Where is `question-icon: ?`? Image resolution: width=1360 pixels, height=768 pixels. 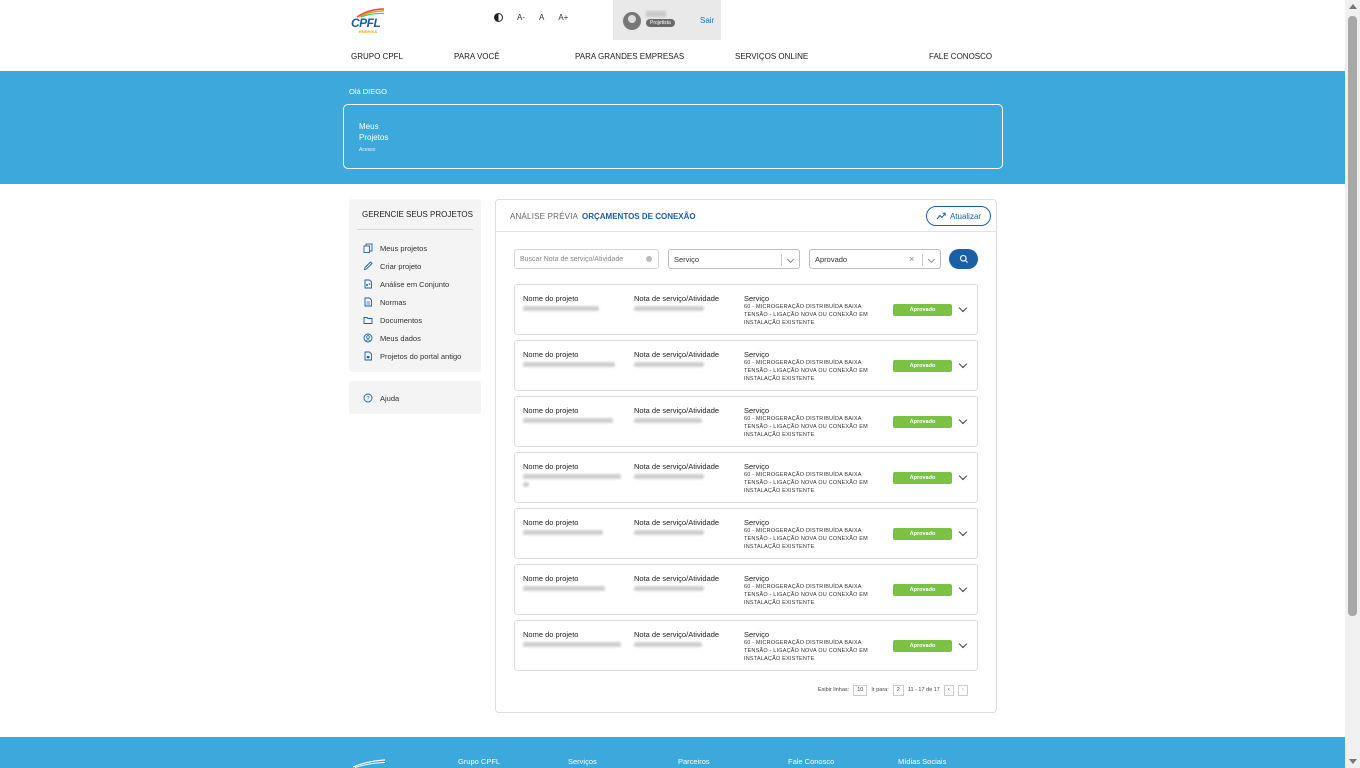 question-icon: ? is located at coordinates (368, 398).